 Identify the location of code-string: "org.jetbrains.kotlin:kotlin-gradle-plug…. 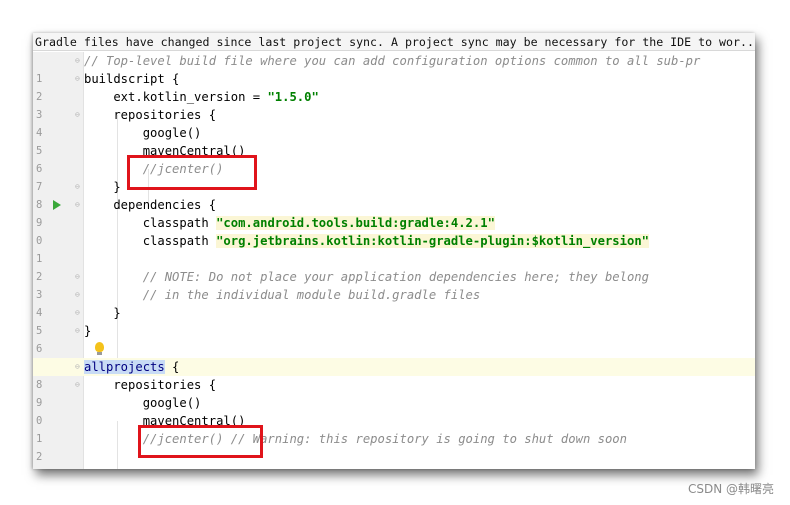
(432, 241).